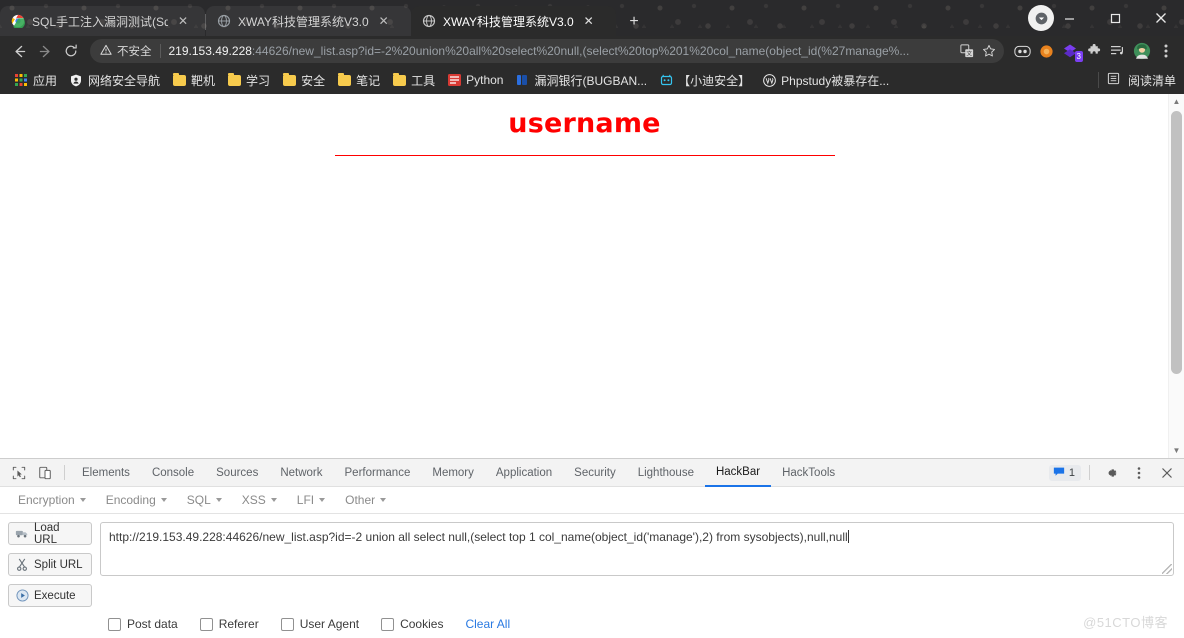 The height and width of the screenshot is (638, 1184). Describe the element at coordinates (50, 595) in the screenshot. I see `execute-button: Execute` at that location.